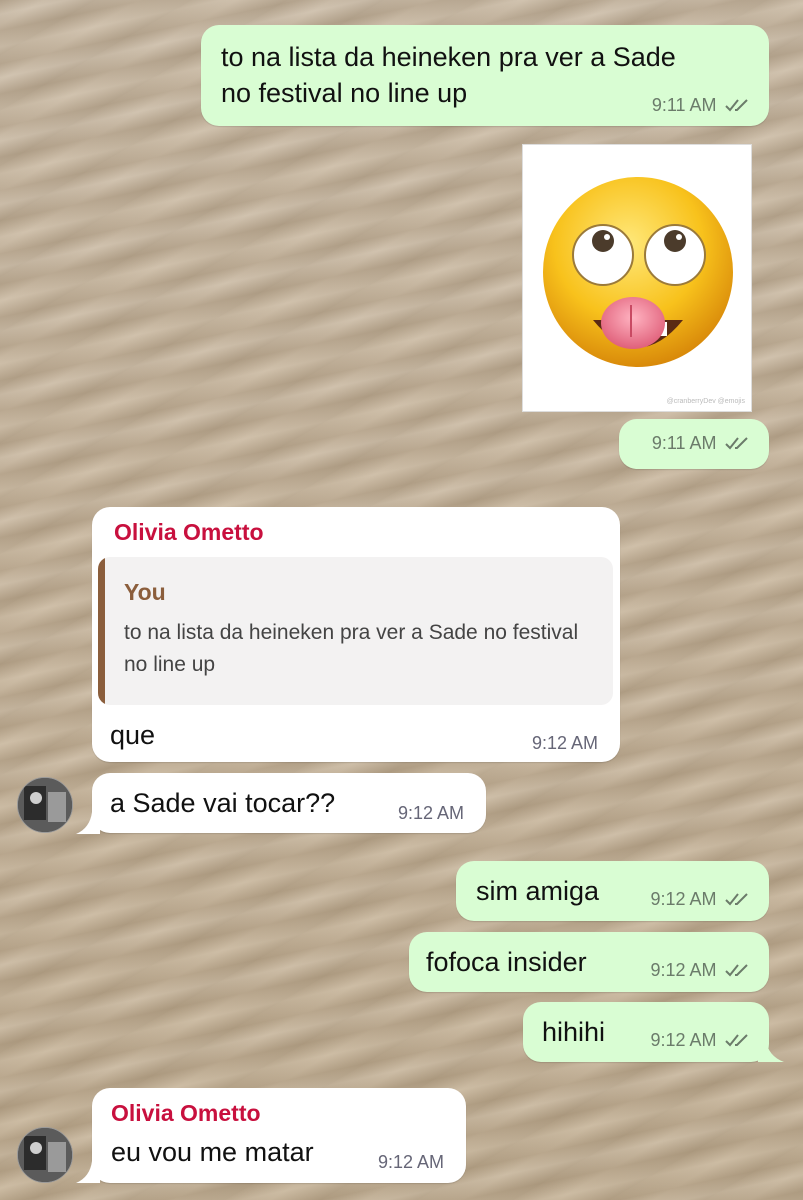 The image size is (803, 1200). Describe the element at coordinates (644, 291) in the screenshot. I see `flushed-face-emoji-image: @cranberryDev @emojis` at that location.